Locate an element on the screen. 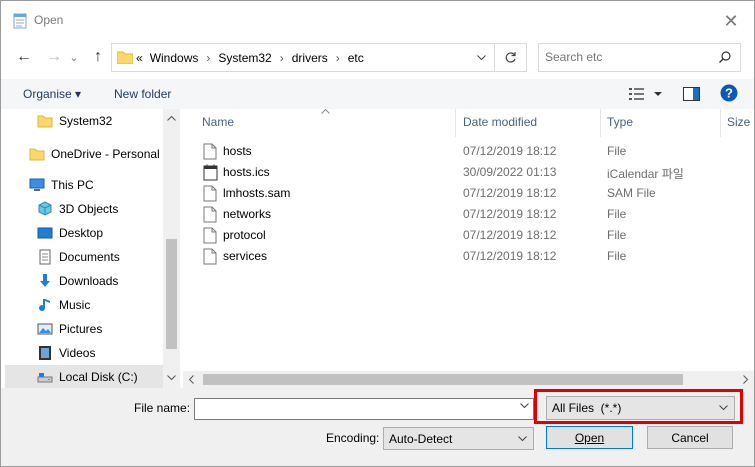  nav-item-system32: System32 is located at coordinates (74, 121).